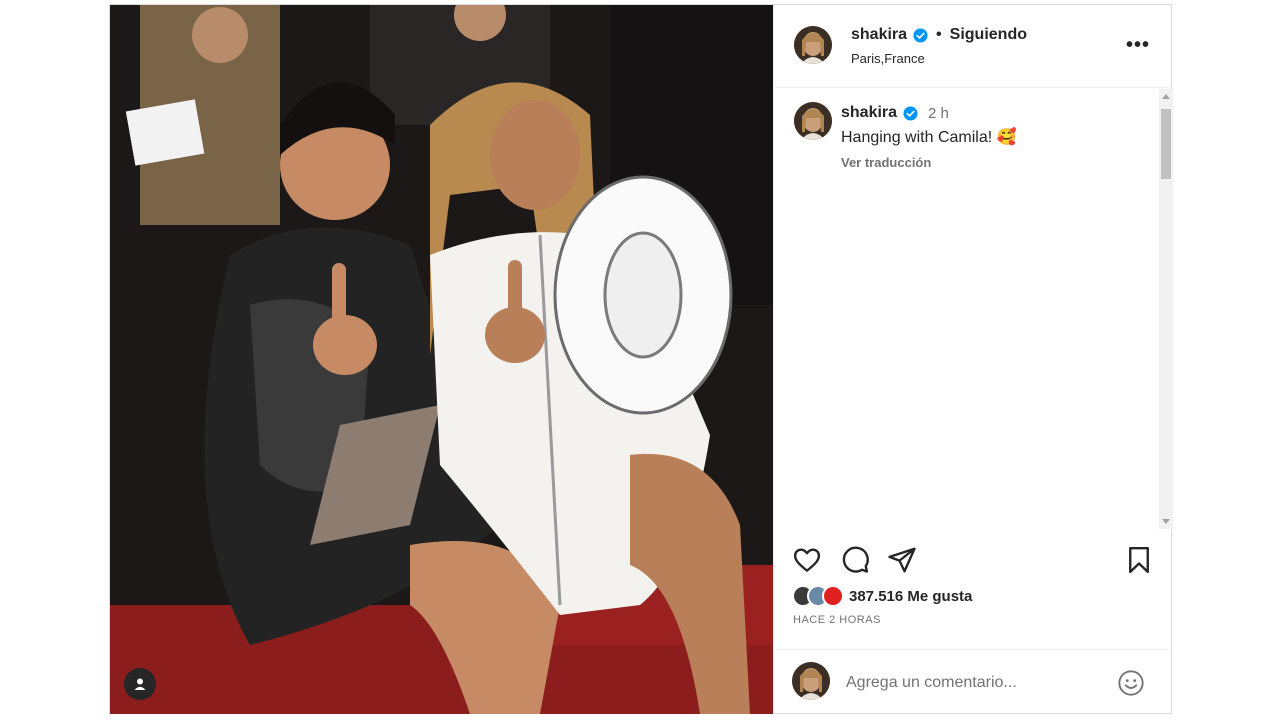 The width and height of the screenshot is (1281, 721). I want to click on more-options-button: •••, so click(1138, 45).